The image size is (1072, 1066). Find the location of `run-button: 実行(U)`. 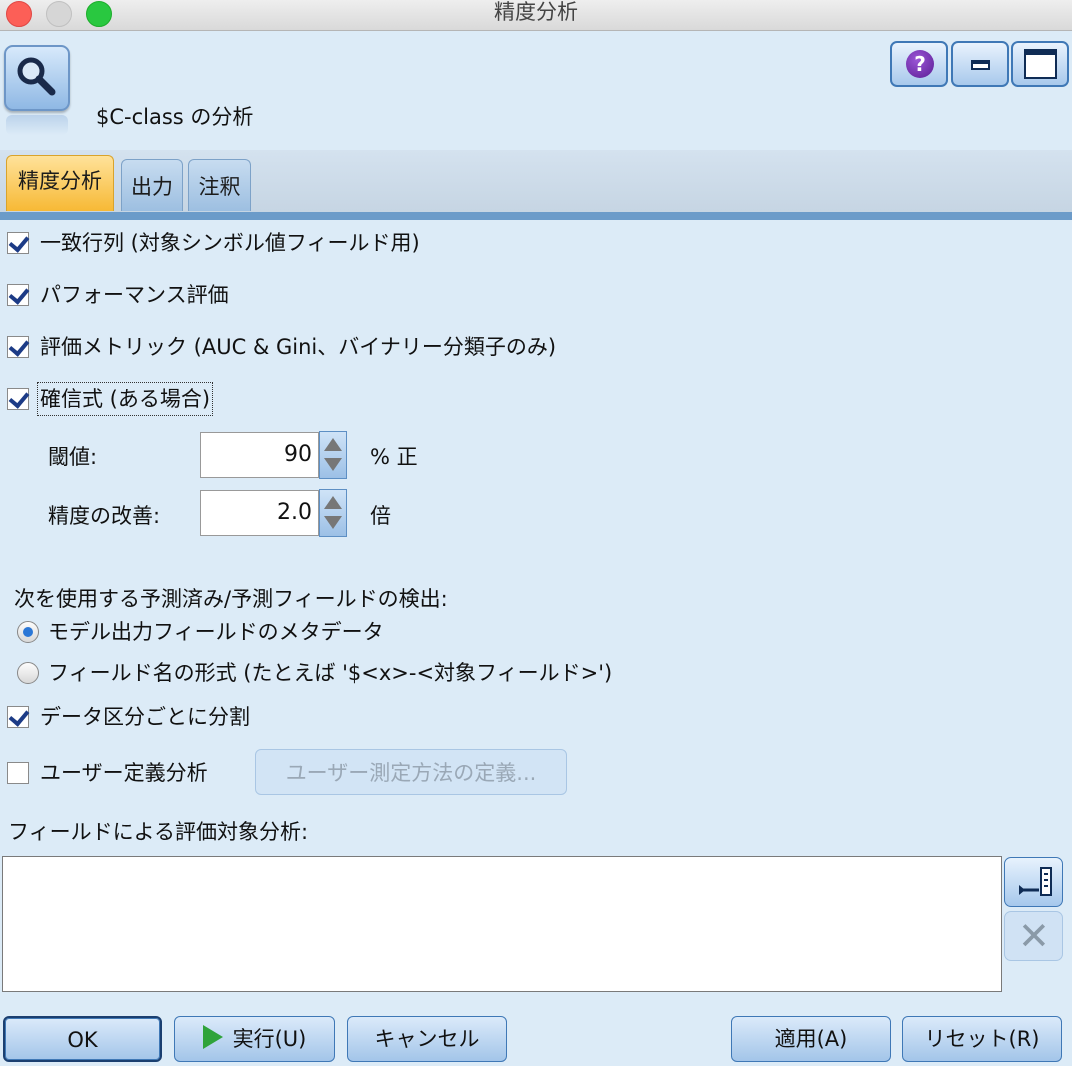

run-button: 実行(U) is located at coordinates (254, 1039).